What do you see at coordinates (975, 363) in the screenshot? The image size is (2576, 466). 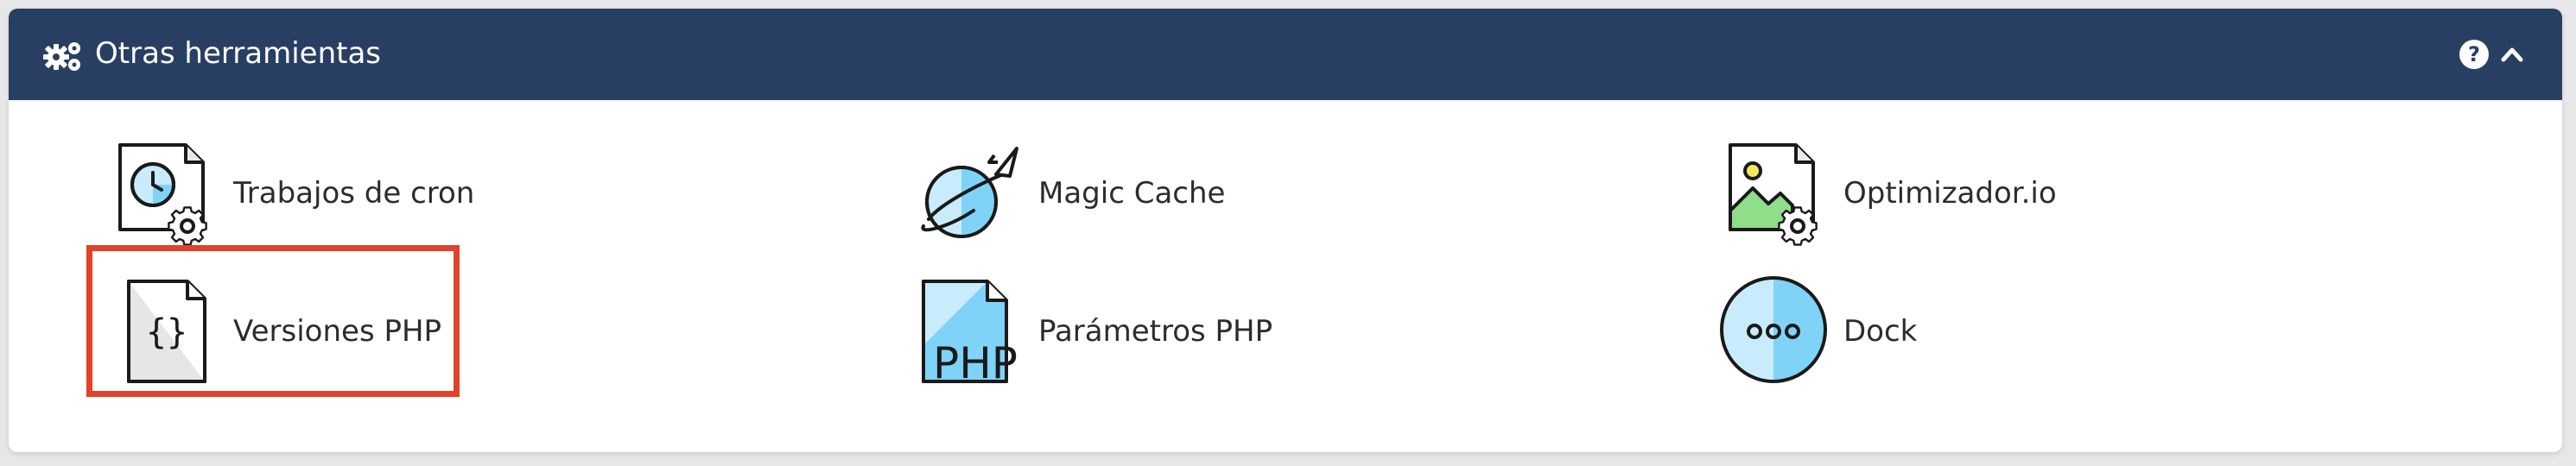 I see `php-icon-text: PHP` at bounding box center [975, 363].